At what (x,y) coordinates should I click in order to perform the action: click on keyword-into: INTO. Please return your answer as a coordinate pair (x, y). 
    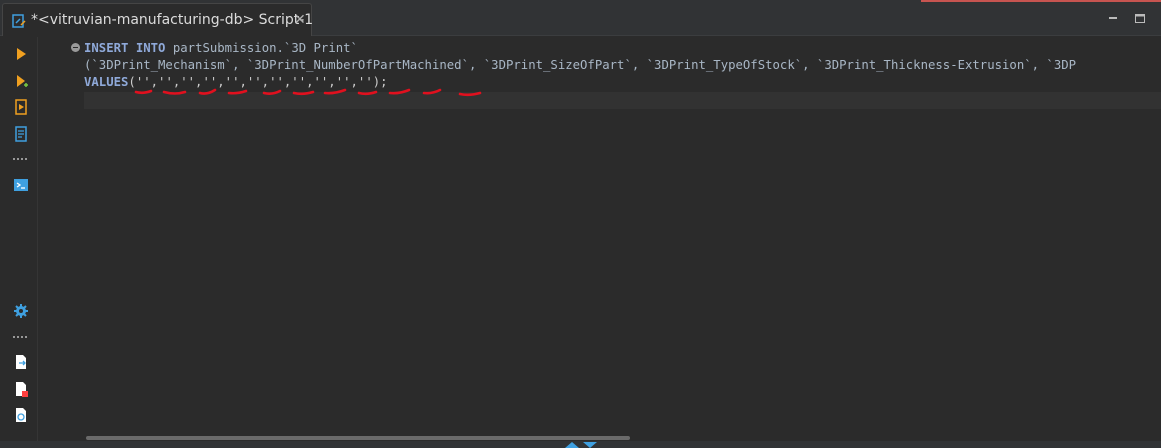
    Looking at the image, I should click on (150, 48).